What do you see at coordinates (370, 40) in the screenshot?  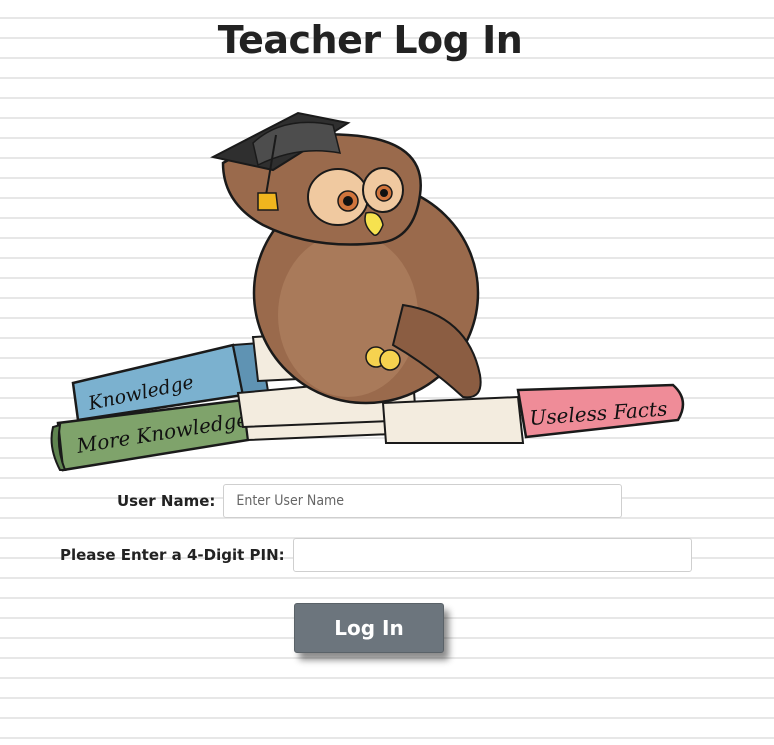 I see `page-title: Teacher Log In` at bounding box center [370, 40].